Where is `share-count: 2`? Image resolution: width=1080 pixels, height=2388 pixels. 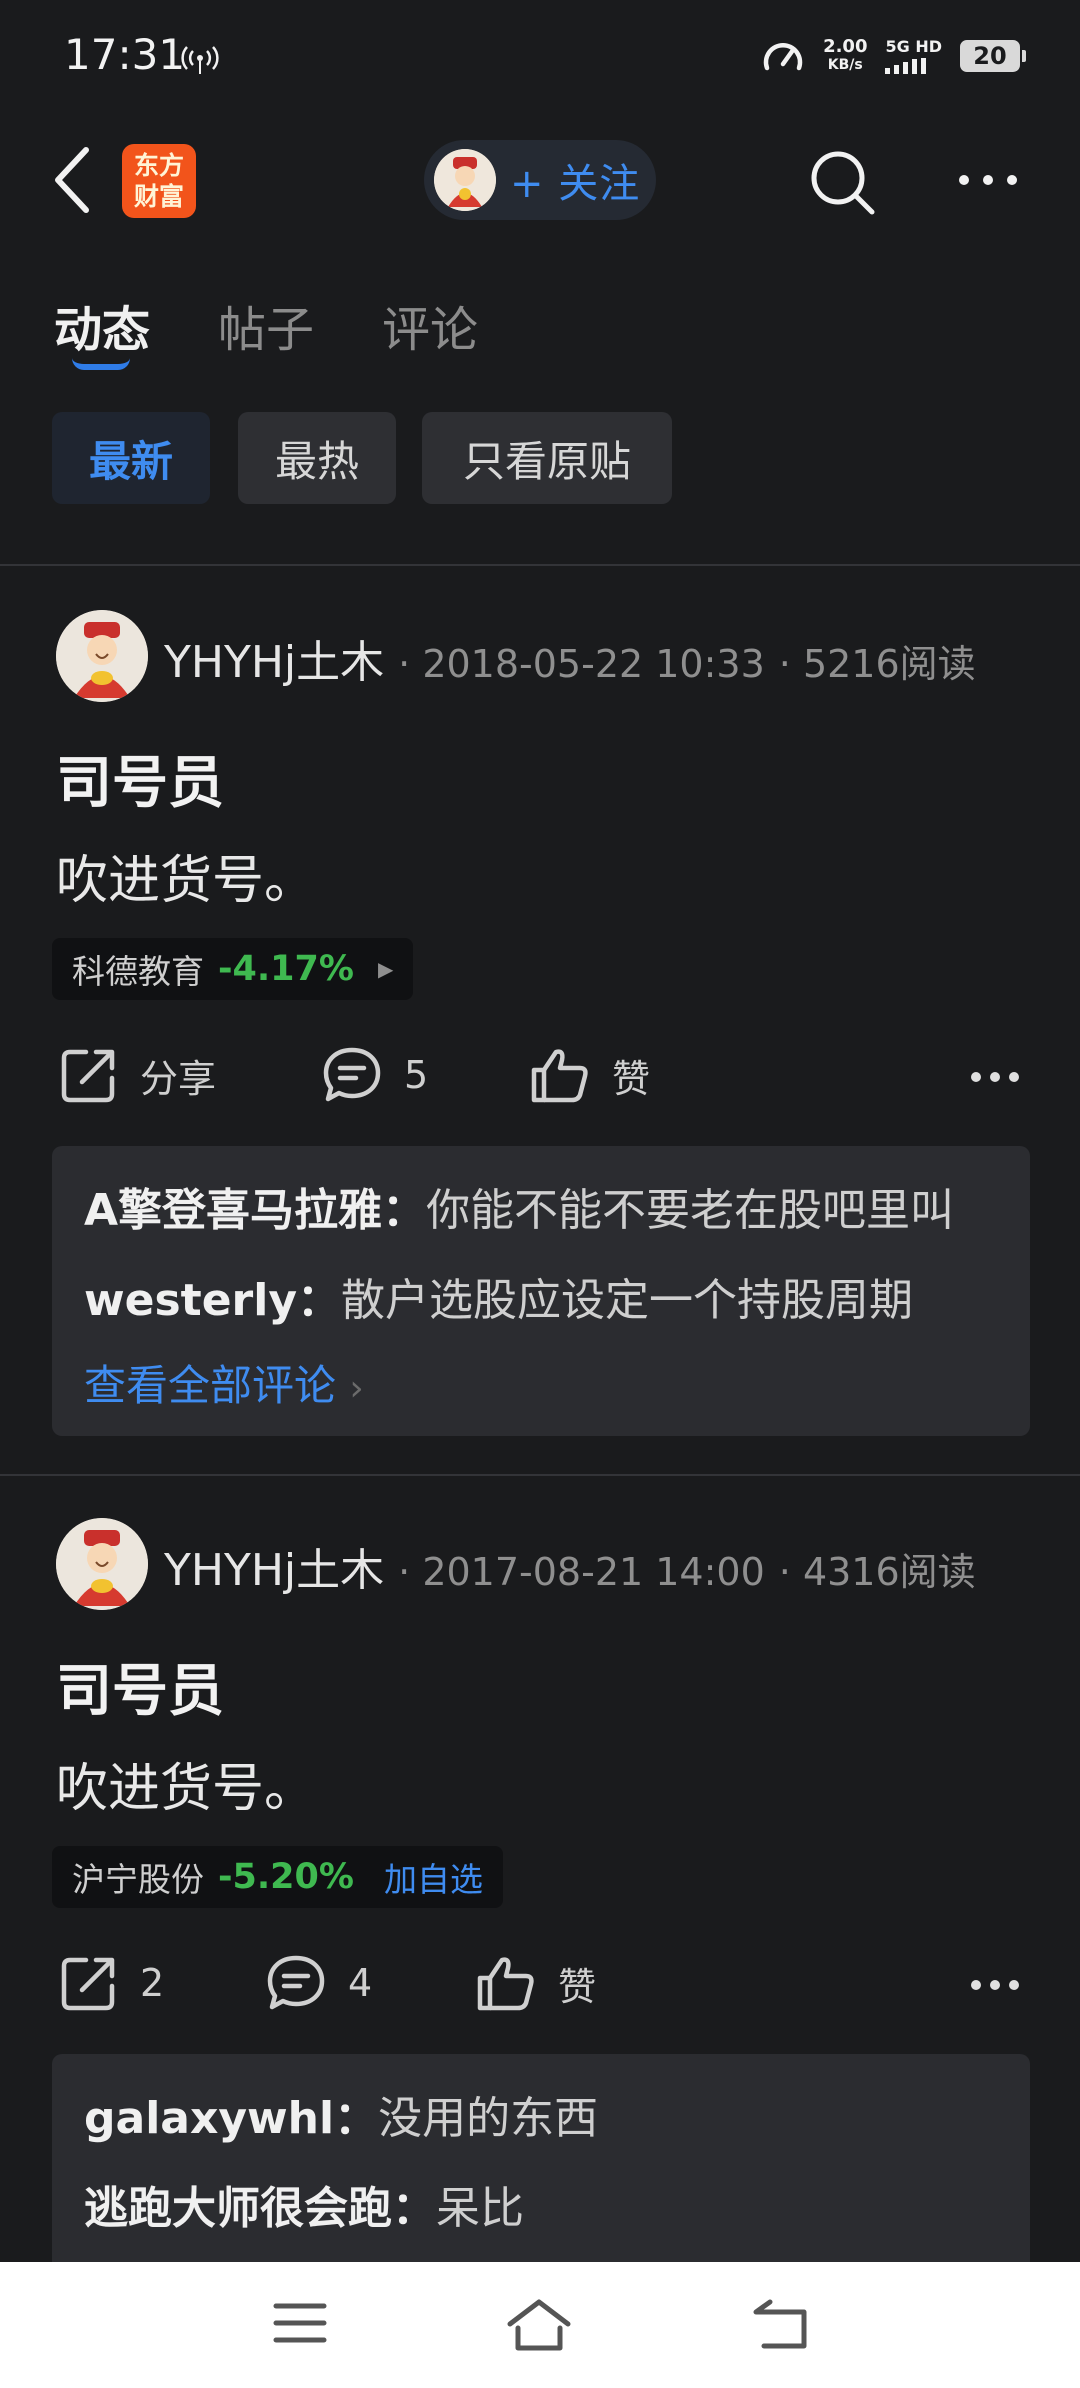 share-count: 2 is located at coordinates (152, 1983).